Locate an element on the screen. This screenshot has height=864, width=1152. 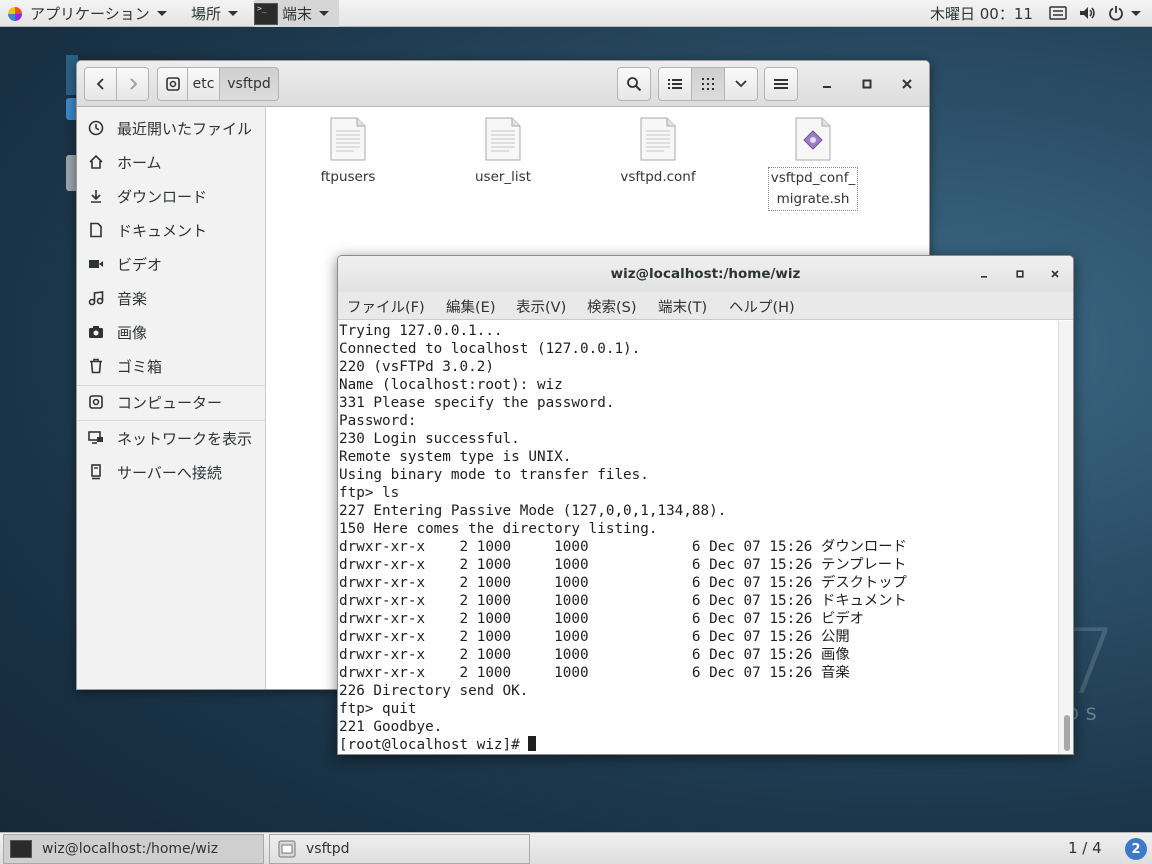
maximize-button is located at coordinates (867, 84).